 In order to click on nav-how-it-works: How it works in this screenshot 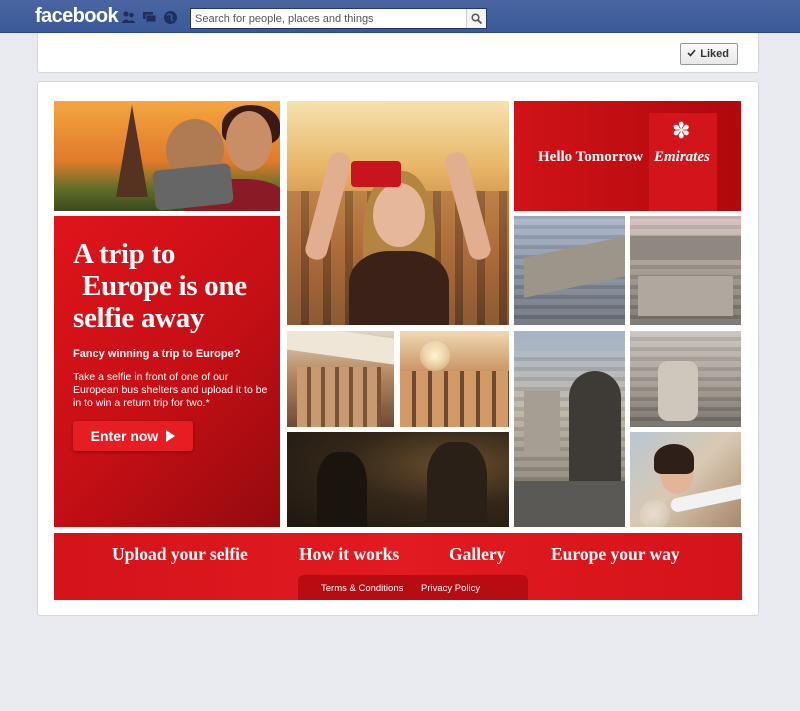, I will do `click(349, 554)`.